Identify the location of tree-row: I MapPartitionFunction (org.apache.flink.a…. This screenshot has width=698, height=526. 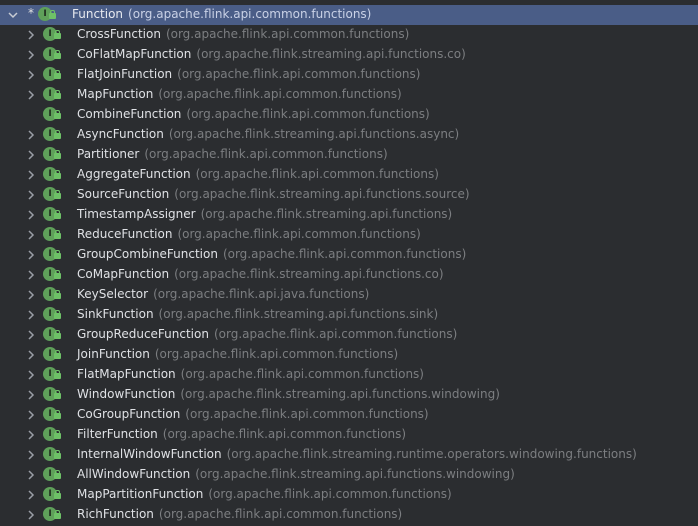
(349, 495).